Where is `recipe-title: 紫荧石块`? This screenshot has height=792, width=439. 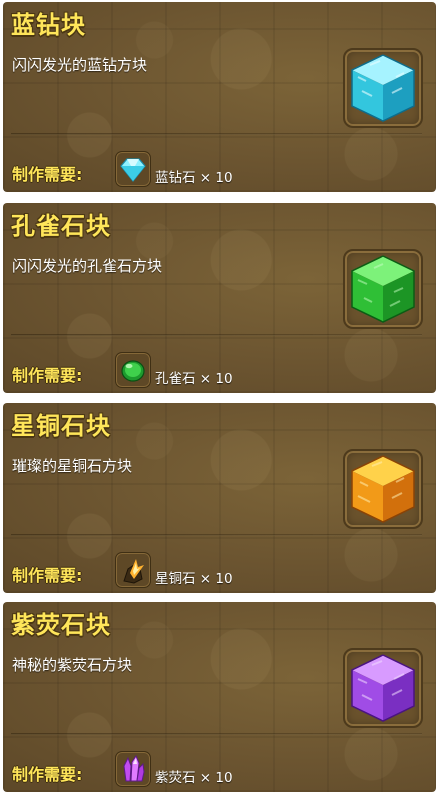 recipe-title: 紫荧石块 is located at coordinates (61, 625).